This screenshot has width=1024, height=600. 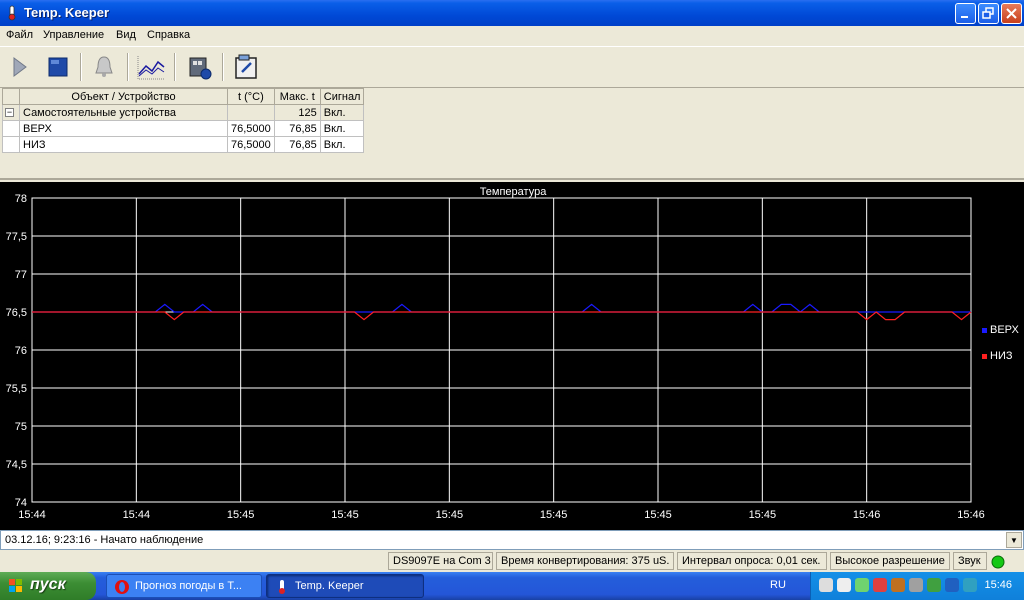 I want to click on properties-button, so click(x=246, y=67).